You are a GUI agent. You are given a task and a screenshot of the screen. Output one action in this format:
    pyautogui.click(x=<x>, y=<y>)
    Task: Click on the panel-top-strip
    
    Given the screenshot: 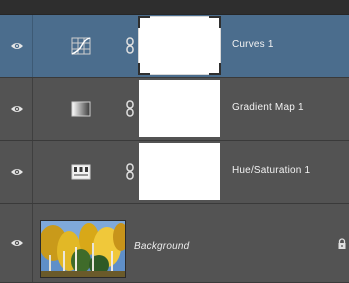 What is the action you would take?
    pyautogui.click(x=174, y=7)
    